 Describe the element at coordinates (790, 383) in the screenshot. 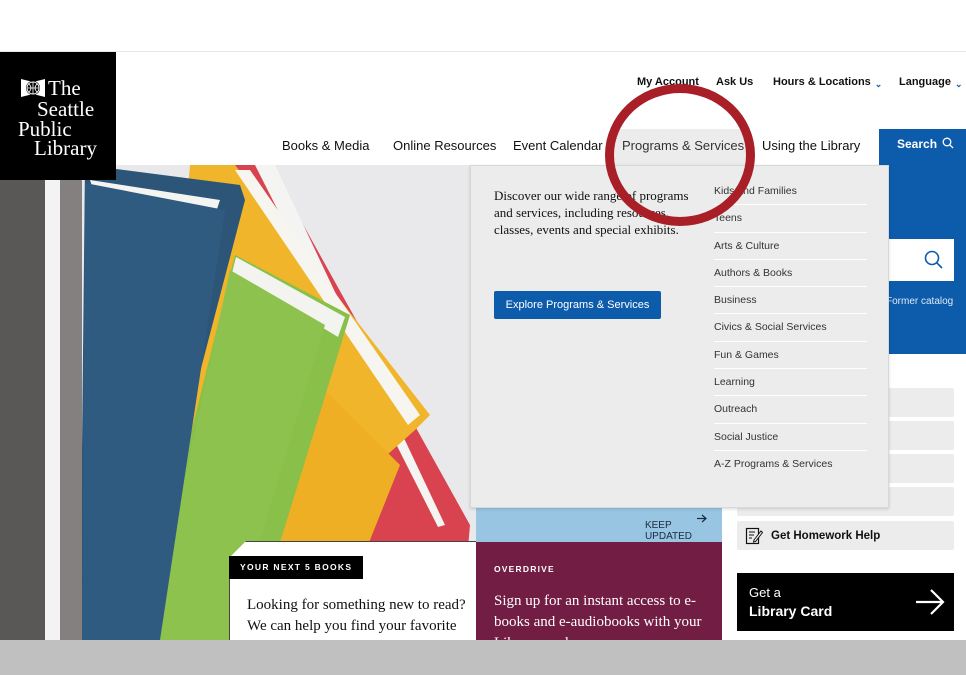

I see `dropdown-link-learning: Learning` at that location.